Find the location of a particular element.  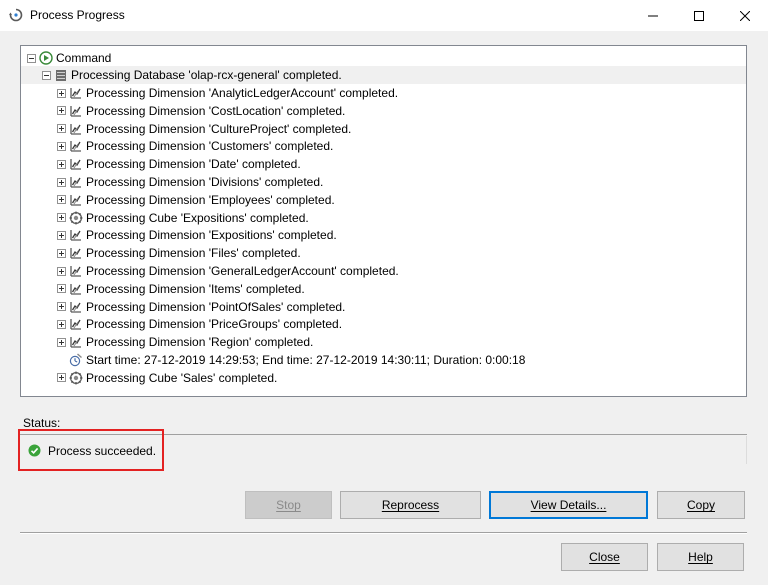

stop-button-label: Stop is located at coordinates (288, 505).